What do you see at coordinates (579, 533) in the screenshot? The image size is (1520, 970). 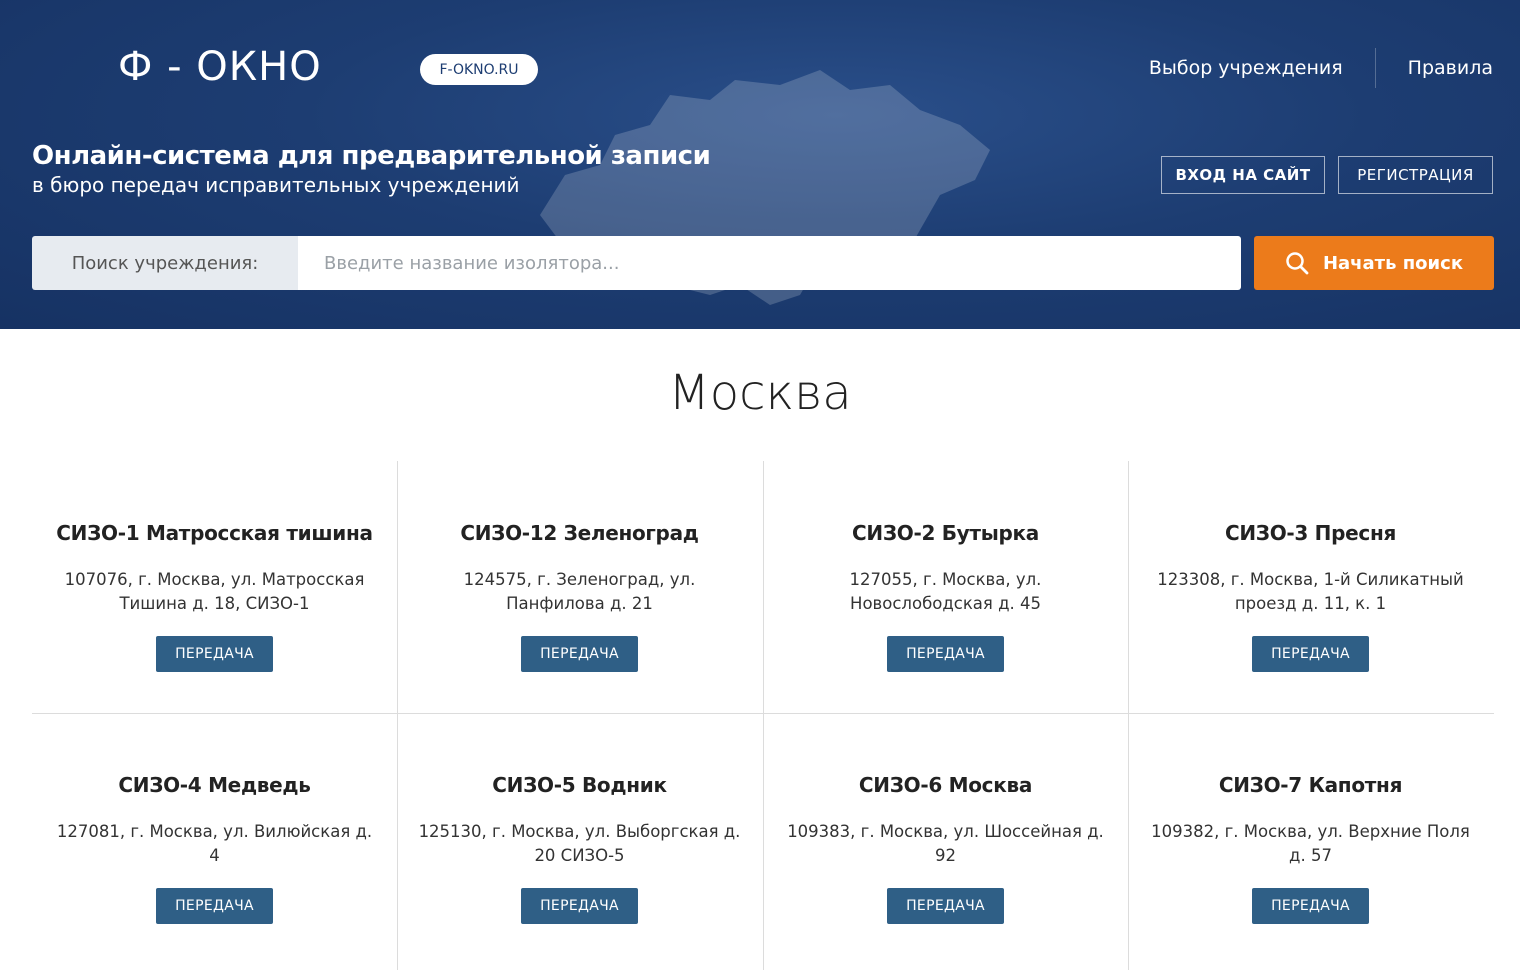 I see `institution-name: СИЗО-12 Зеленоград` at bounding box center [579, 533].